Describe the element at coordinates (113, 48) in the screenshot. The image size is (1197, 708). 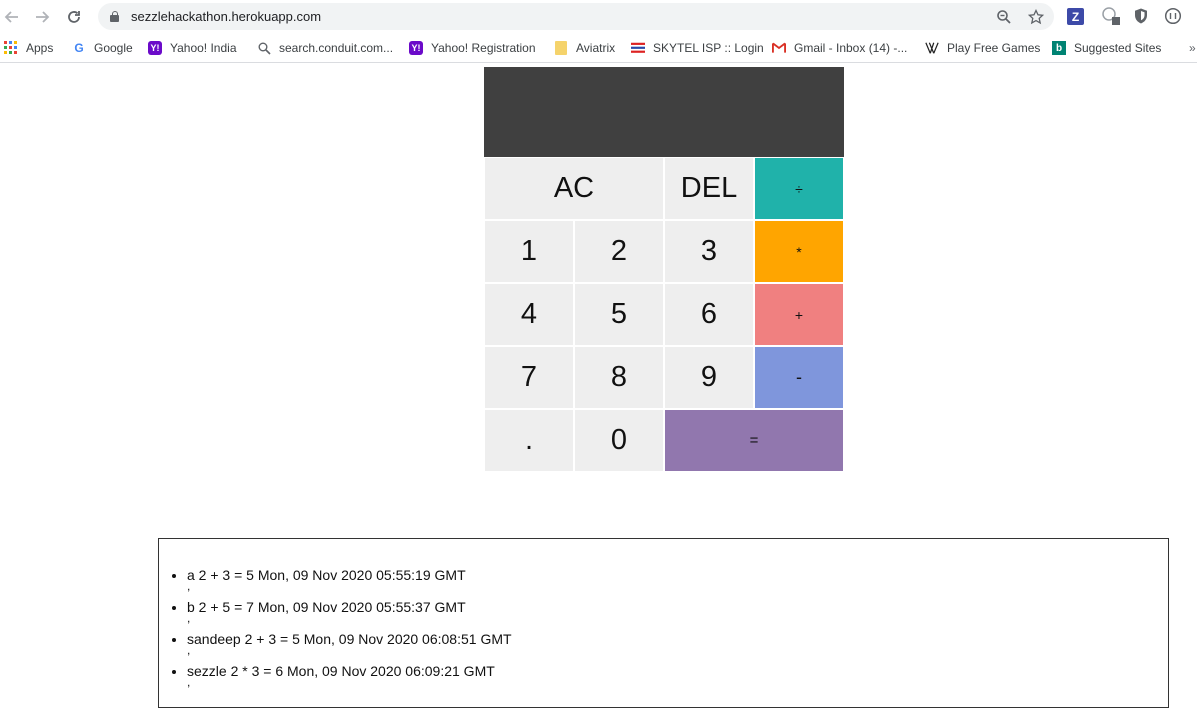
I see `bookmark-label: Google` at that location.